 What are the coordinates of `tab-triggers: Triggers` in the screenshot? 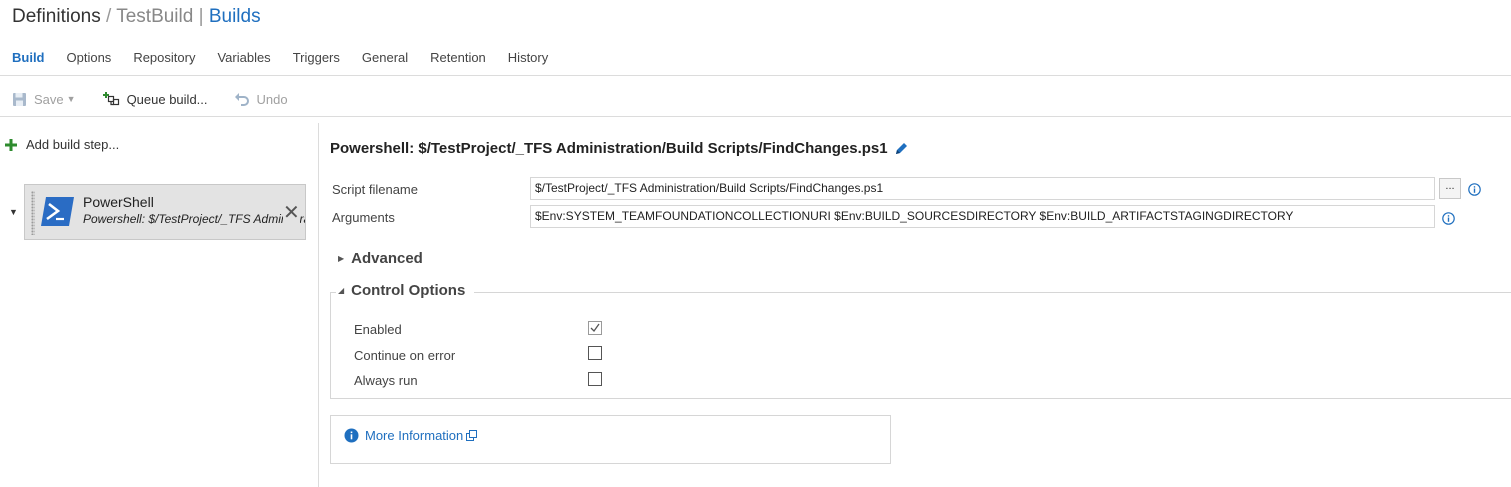 It's located at (316, 58).